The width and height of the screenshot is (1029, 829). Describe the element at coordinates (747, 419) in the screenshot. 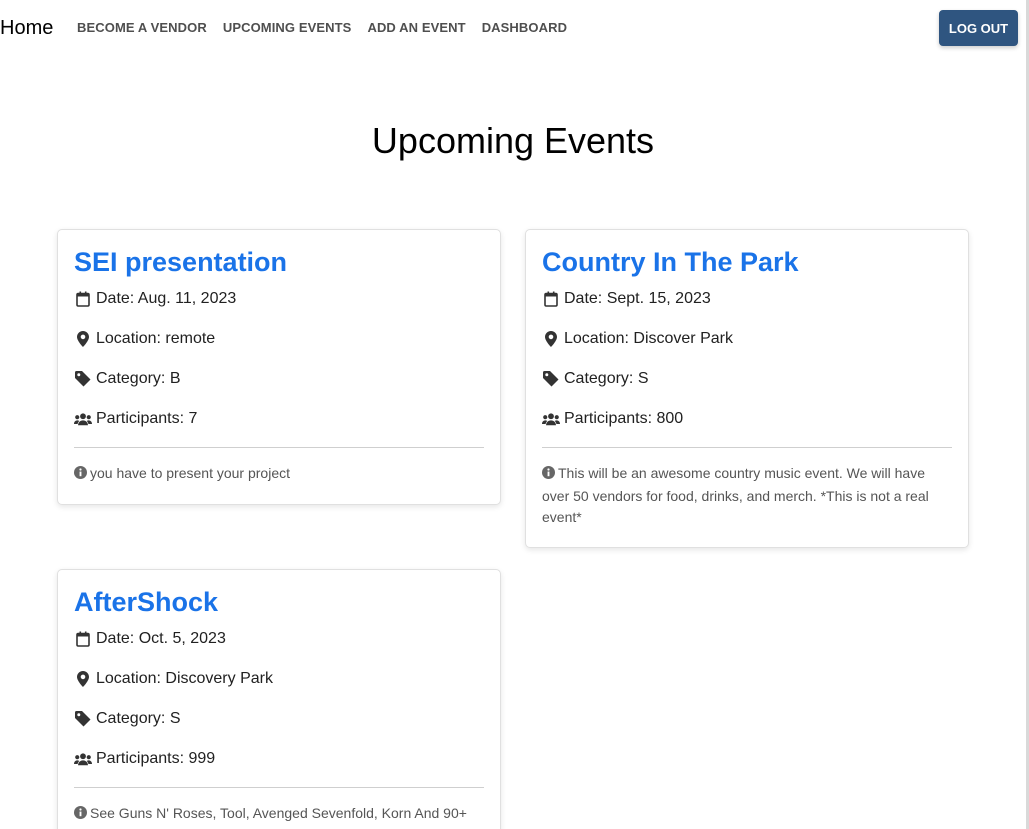

I see `event-participants: Participants: 800` at that location.